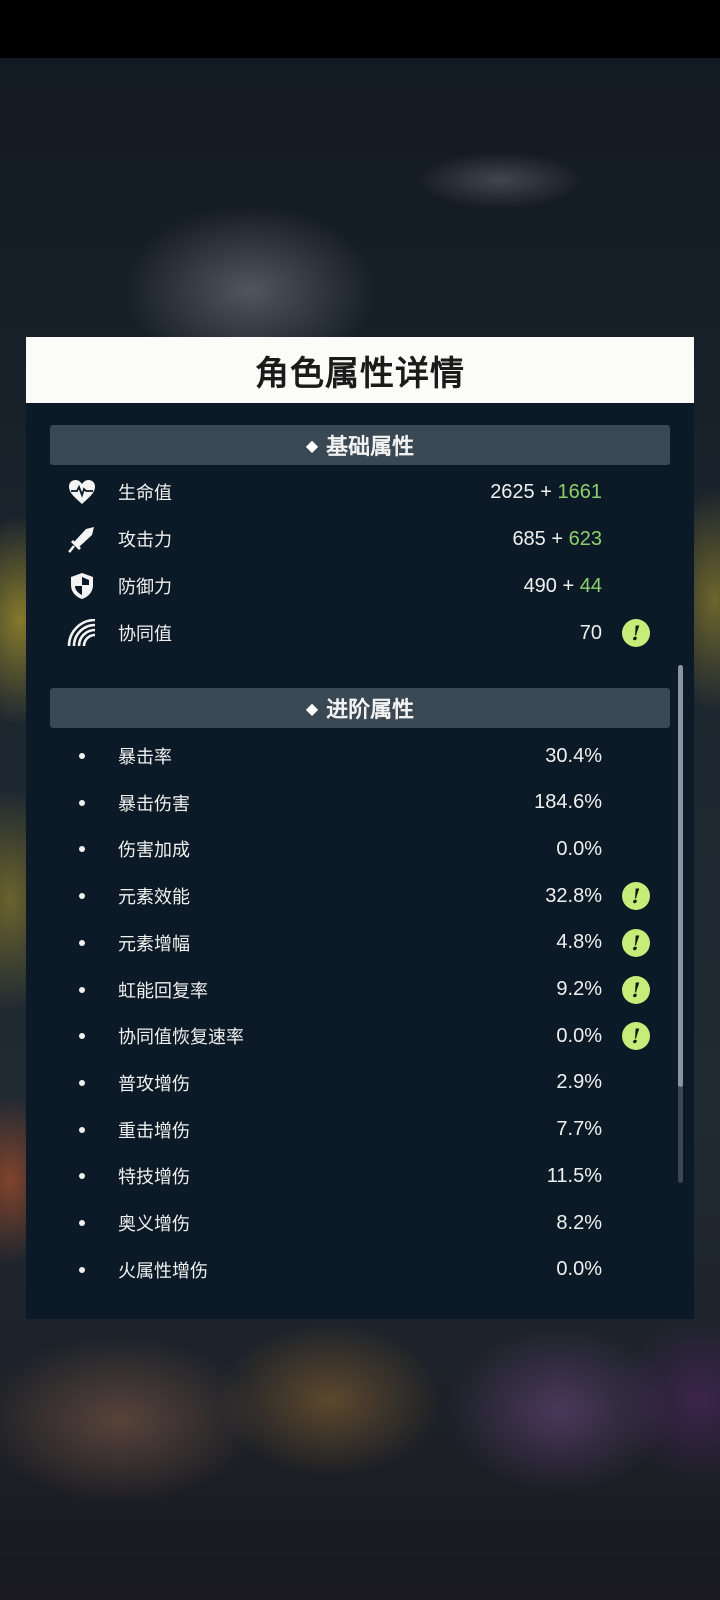 This screenshot has width=720, height=1600. Describe the element at coordinates (145, 493) in the screenshot. I see `stat-label: 生命值` at that location.